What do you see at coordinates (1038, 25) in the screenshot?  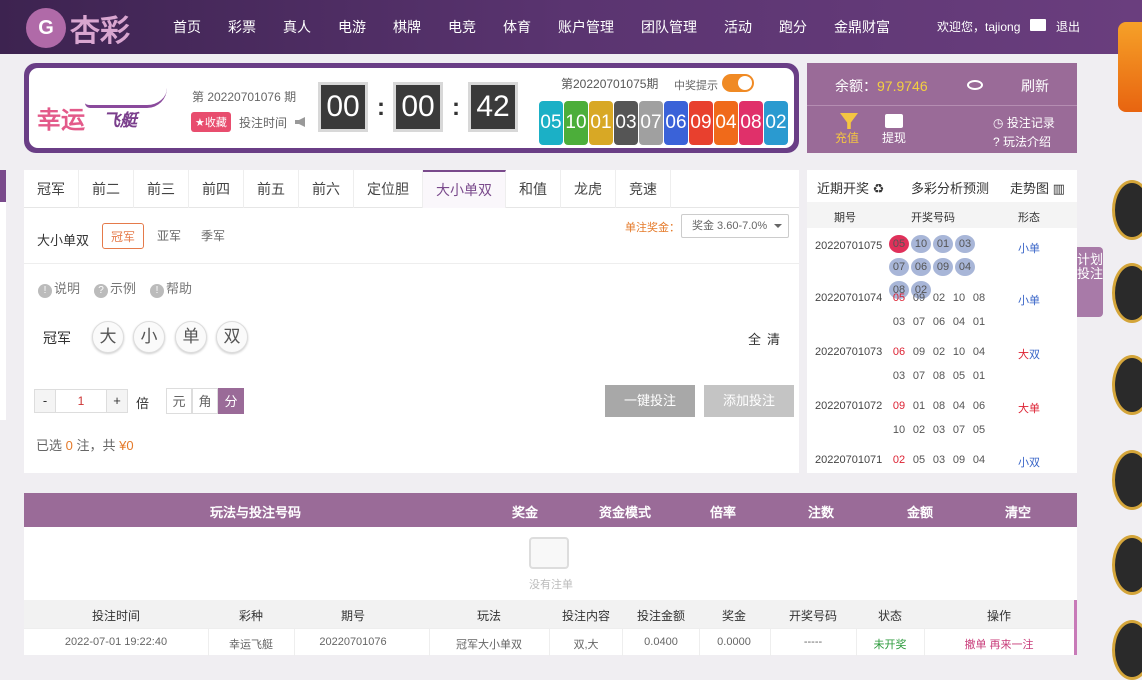 I see `mail-icon` at bounding box center [1038, 25].